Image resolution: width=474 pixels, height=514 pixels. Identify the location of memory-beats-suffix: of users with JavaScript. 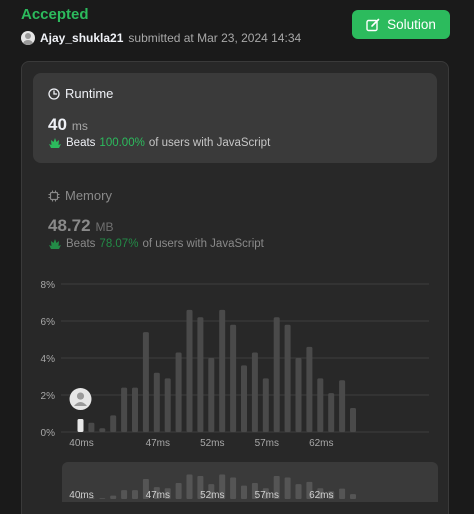
(203, 244).